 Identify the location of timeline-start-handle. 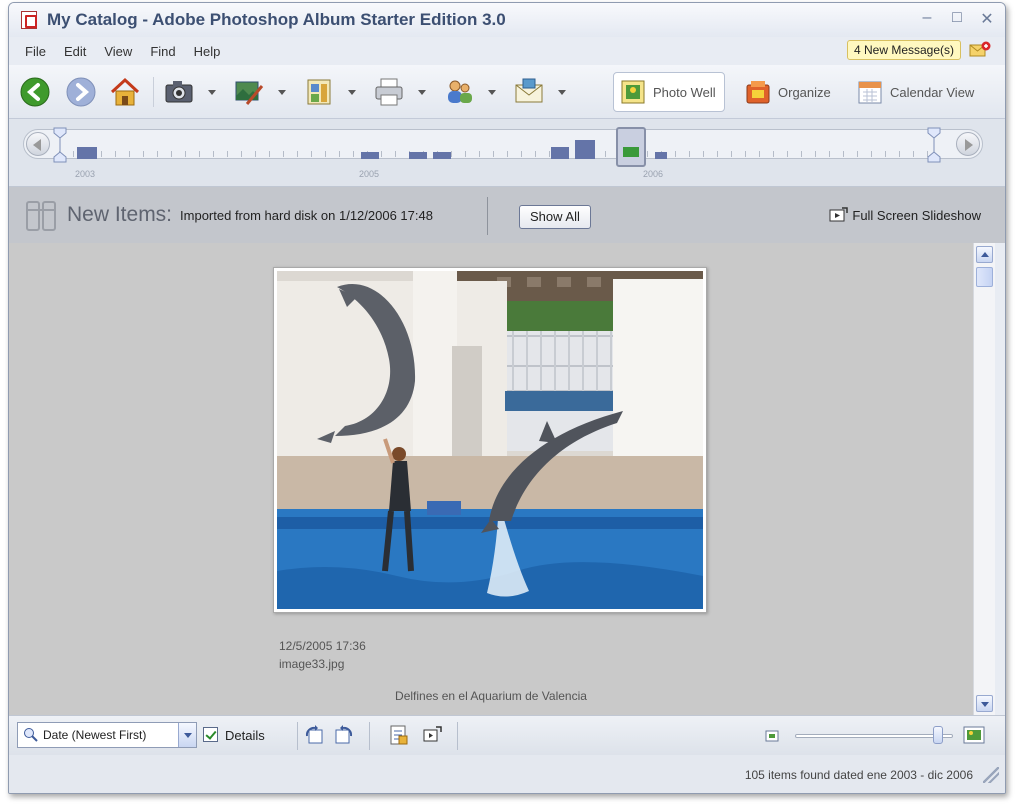
(60, 145).